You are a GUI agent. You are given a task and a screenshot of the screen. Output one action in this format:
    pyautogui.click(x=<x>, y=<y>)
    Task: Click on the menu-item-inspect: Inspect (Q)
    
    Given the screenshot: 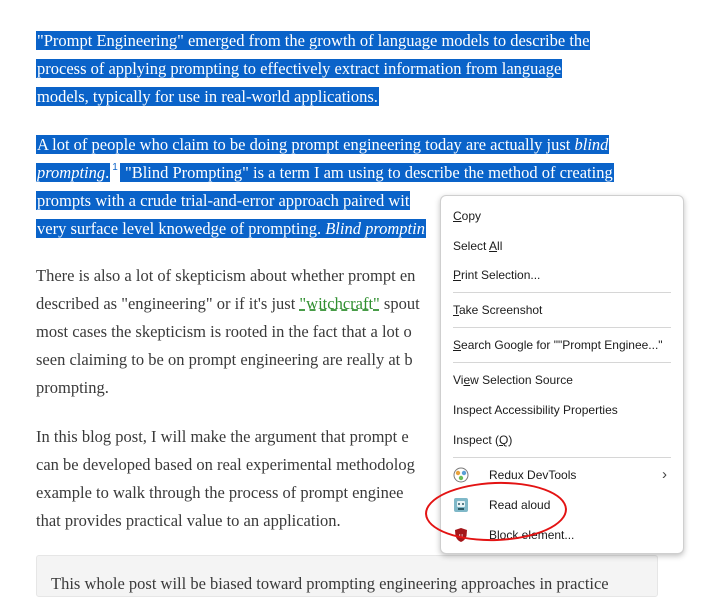 What is the action you would take?
    pyautogui.click(x=564, y=440)
    